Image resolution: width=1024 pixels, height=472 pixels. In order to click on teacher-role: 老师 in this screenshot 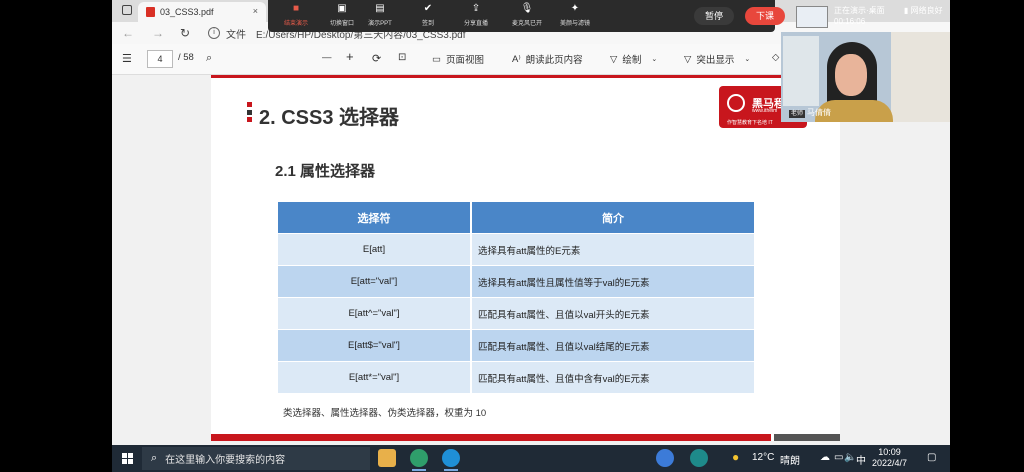, I will do `click(797, 114)`.